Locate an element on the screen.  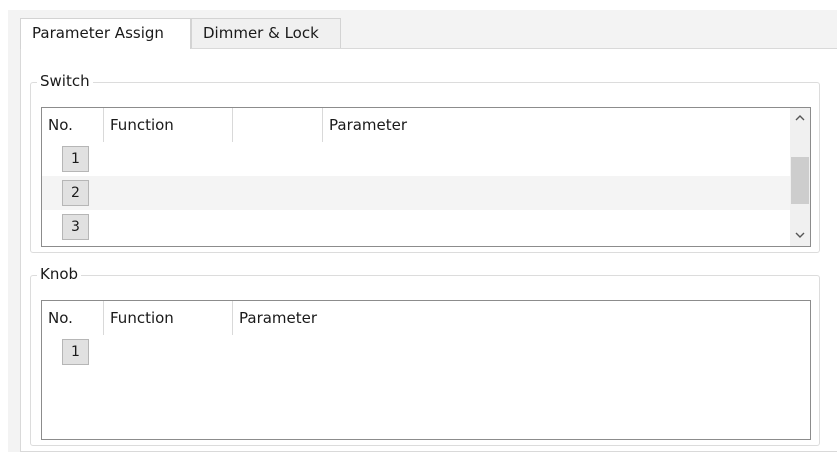
column-header-blank is located at coordinates (278, 125).